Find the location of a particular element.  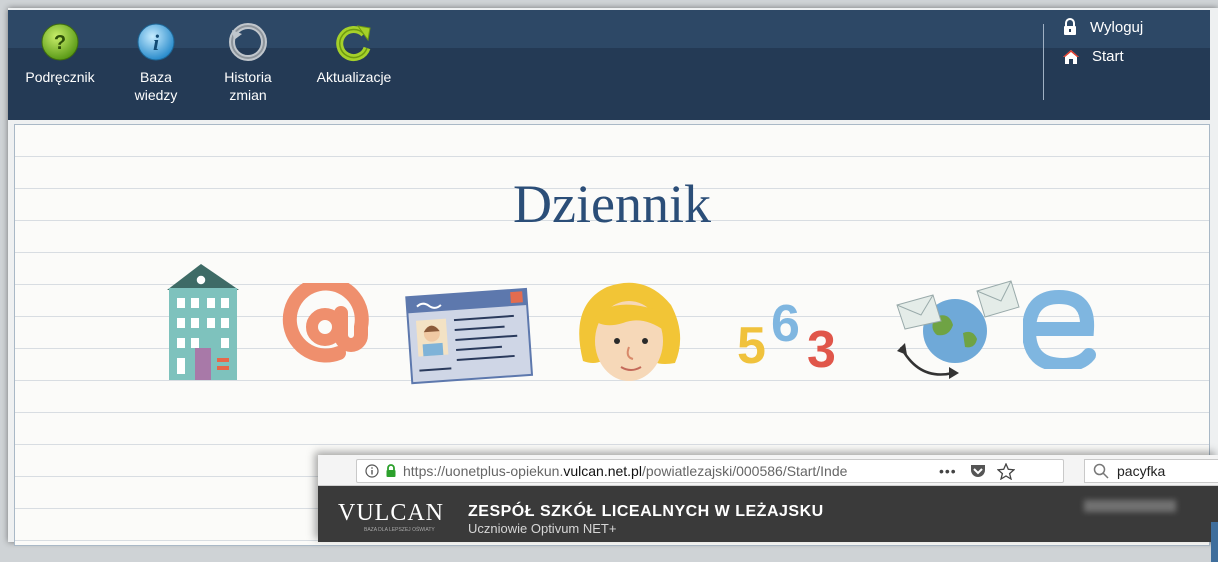

info-icon: i is located at coordinates (156, 42).